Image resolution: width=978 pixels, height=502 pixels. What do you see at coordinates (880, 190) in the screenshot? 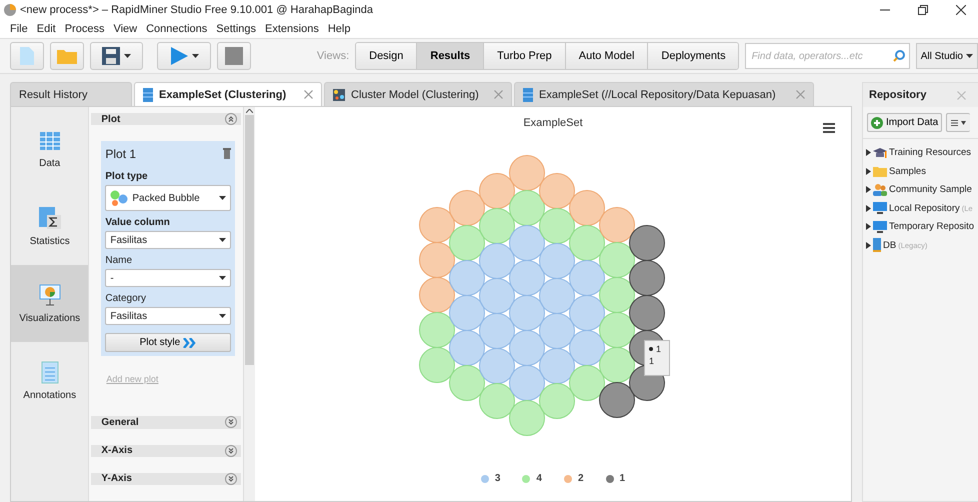
I see `people-icon` at bounding box center [880, 190].